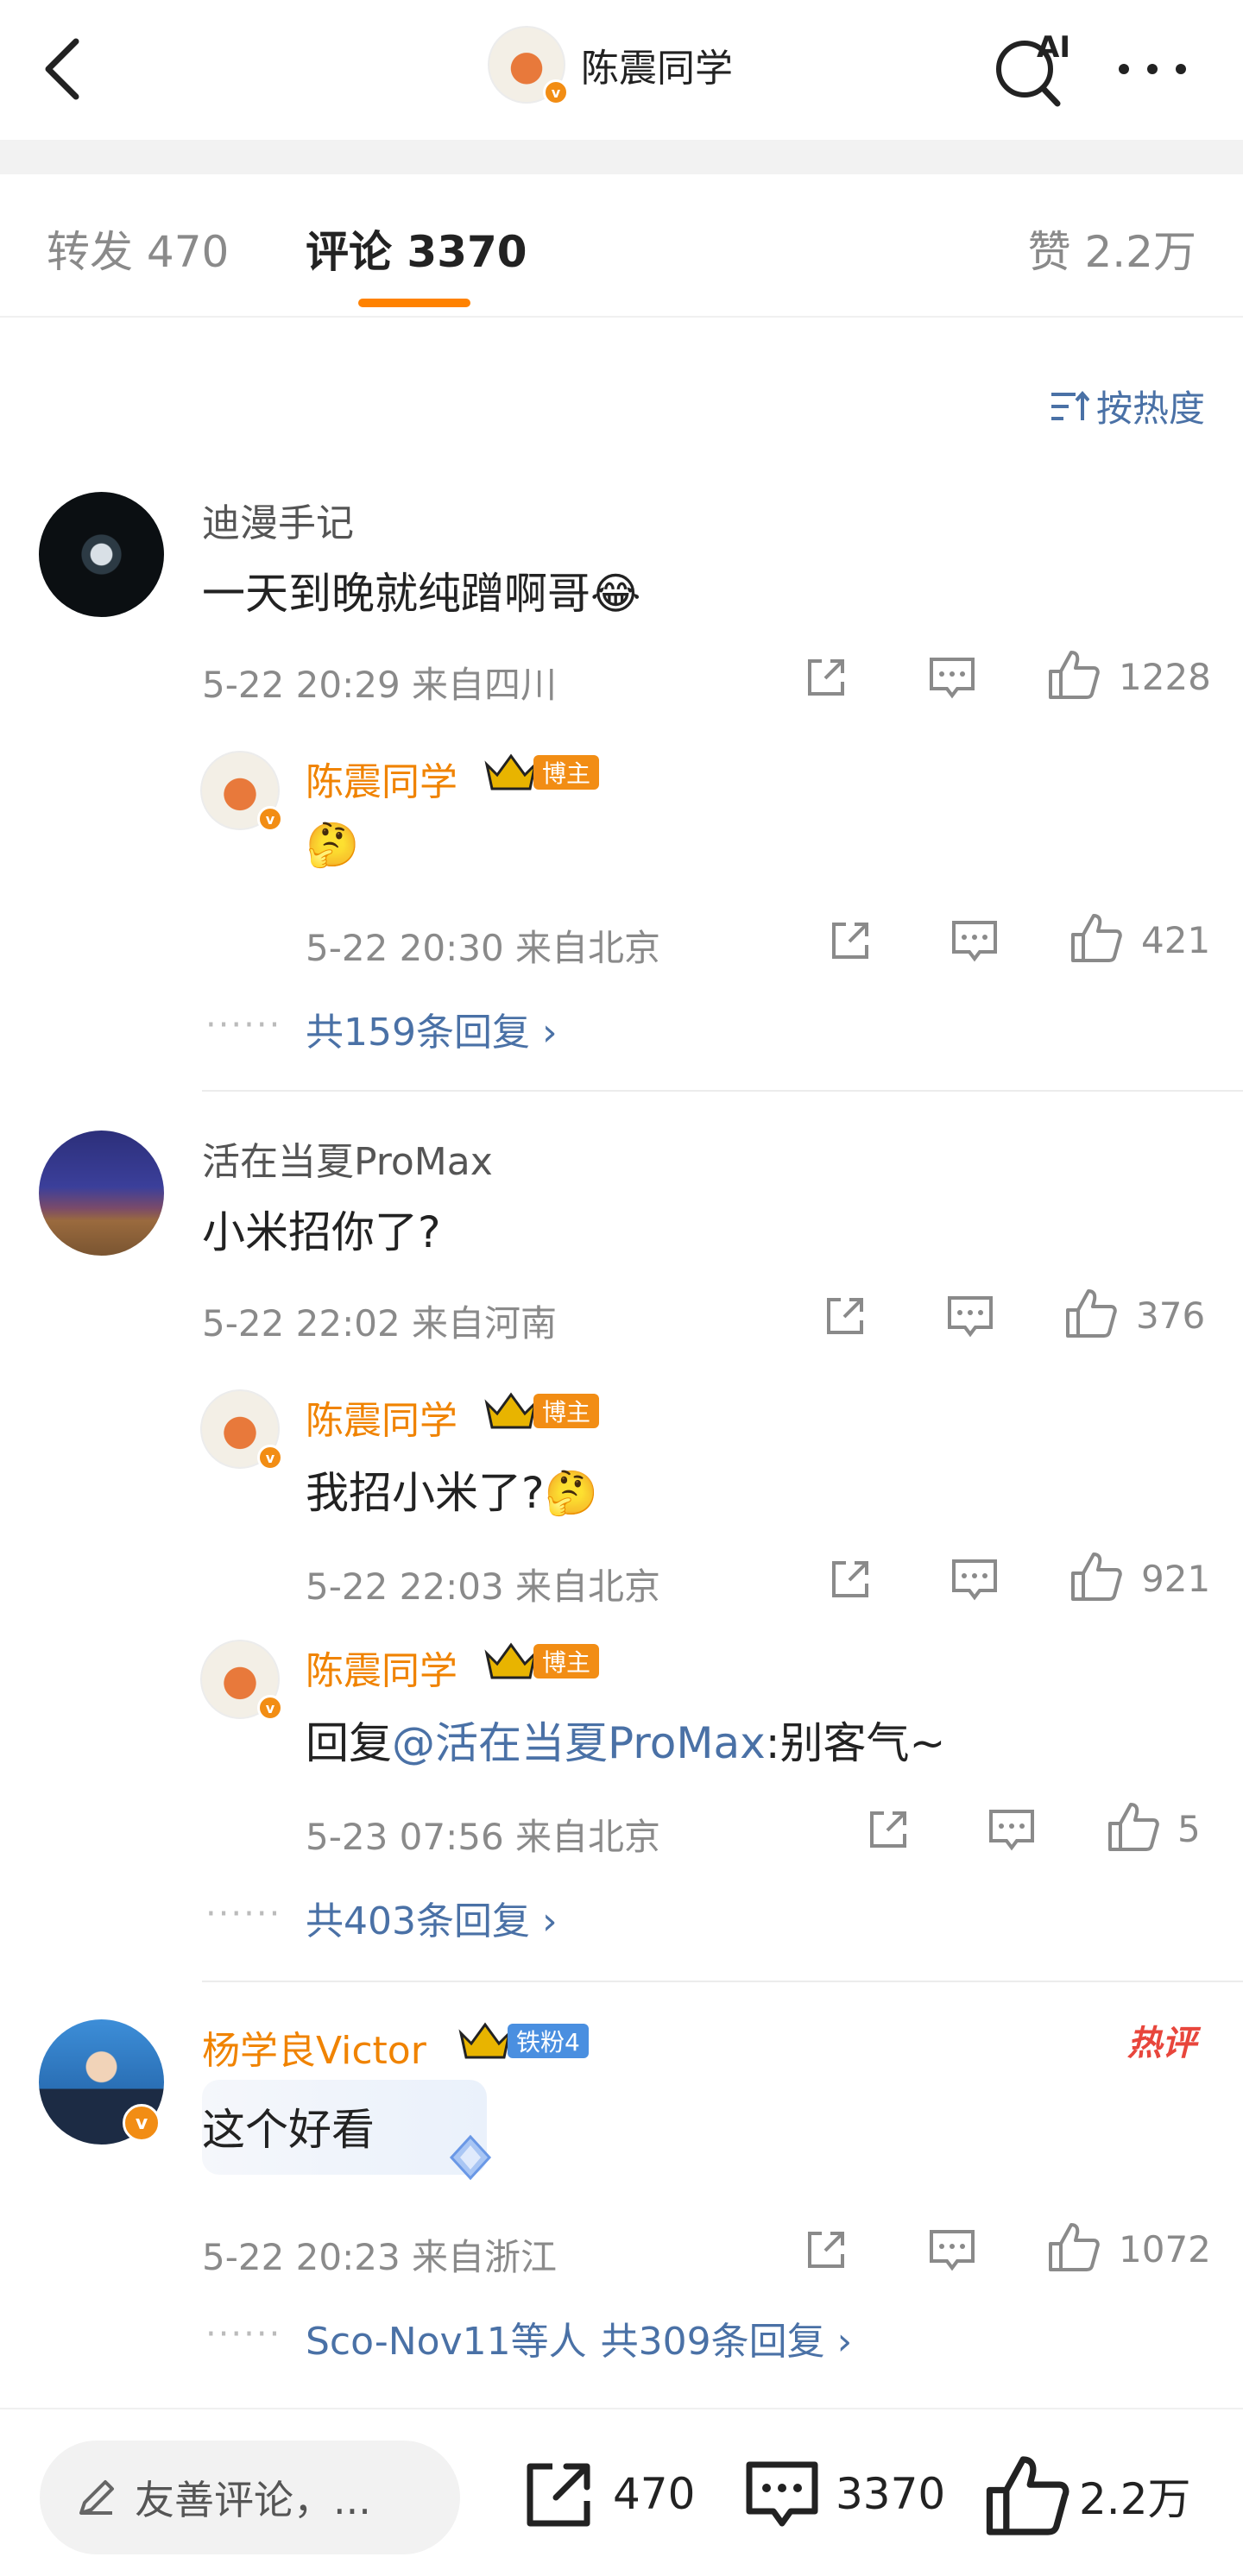 This screenshot has height=2576, width=1243. Describe the element at coordinates (380, 685) in the screenshot. I see `comment-meta: 5-22 20:29 来自四川` at that location.